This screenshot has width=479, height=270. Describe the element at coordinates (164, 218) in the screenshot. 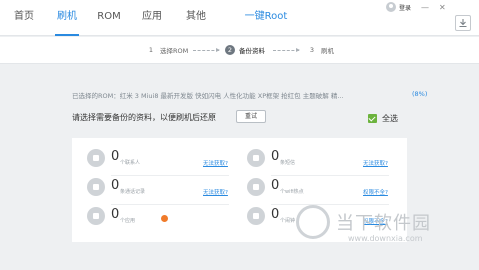

I see `warning-icon` at that location.